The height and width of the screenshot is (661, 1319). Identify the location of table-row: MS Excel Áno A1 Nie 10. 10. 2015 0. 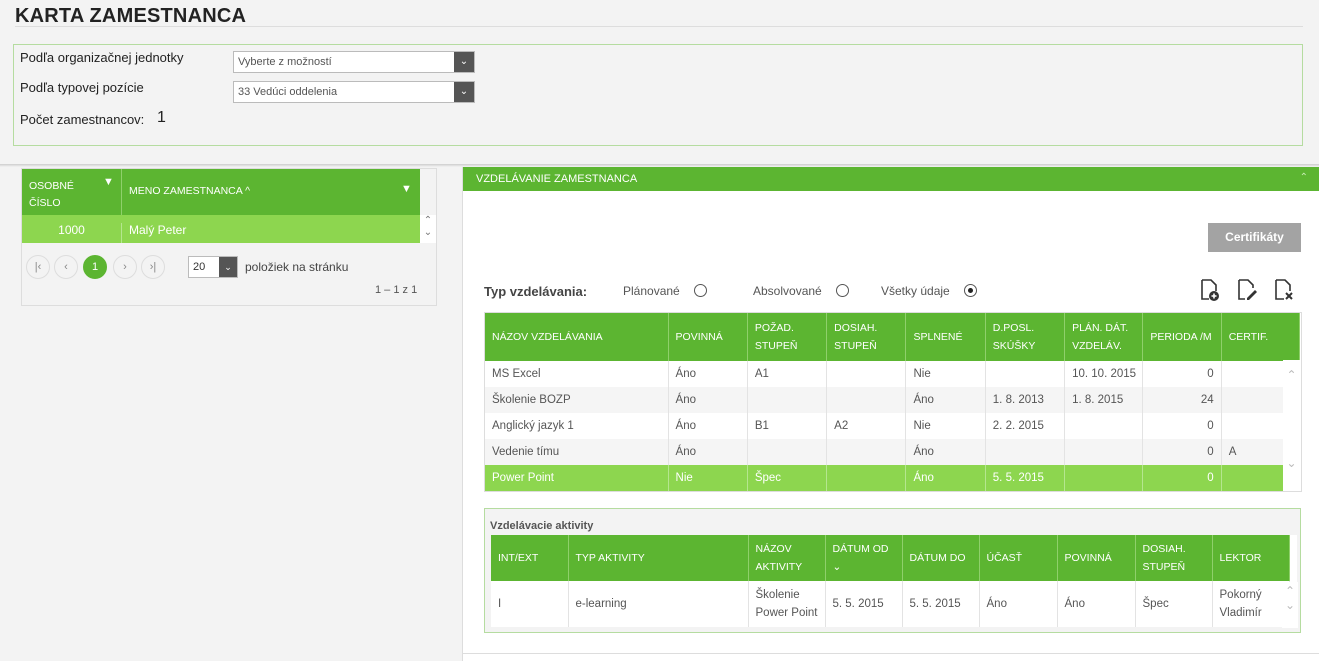
(893, 374).